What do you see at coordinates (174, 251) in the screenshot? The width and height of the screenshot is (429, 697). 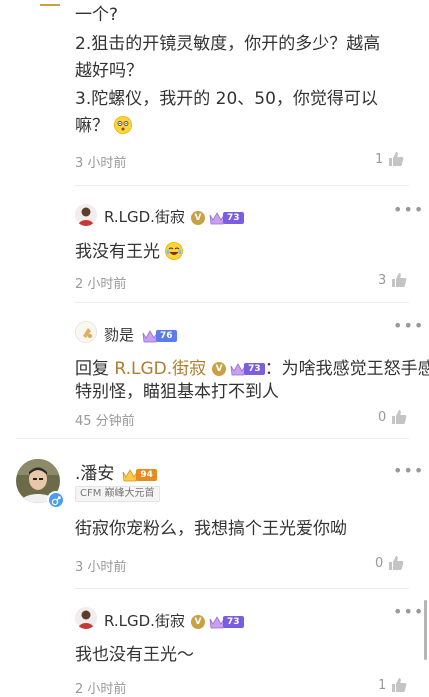 I see `laughing-tears-emoji-icon` at bounding box center [174, 251].